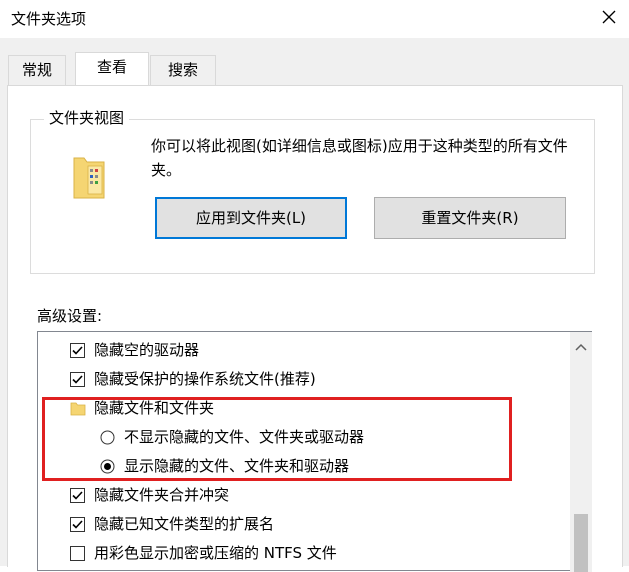  I want to click on tab-label: 常规, so click(36, 70).